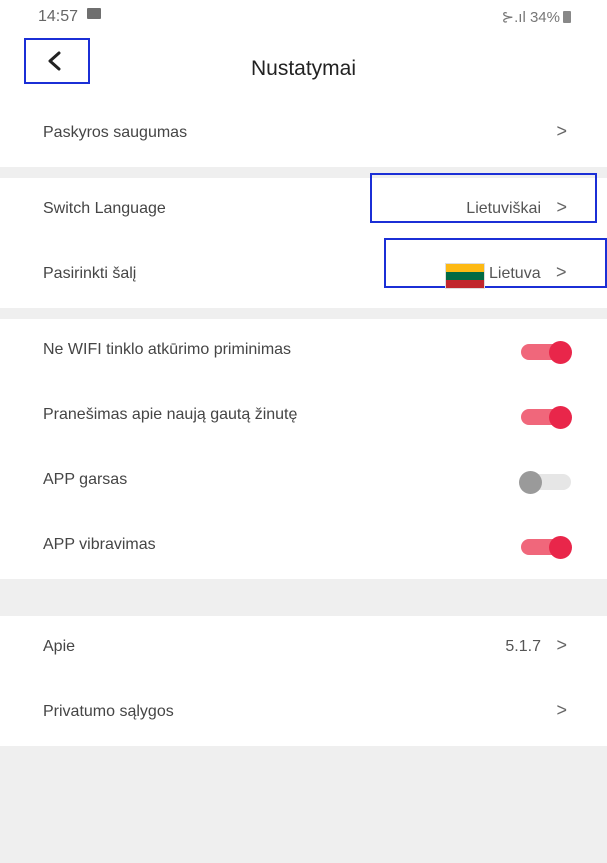 The image size is (607, 863). I want to click on toggle-label: APP garsas, so click(85, 479).